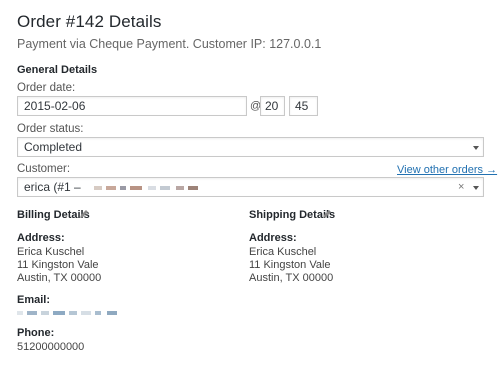 Image resolution: width=500 pixels, height=368 pixels. Describe the element at coordinates (51, 347) in the screenshot. I see `billing-phone-value: 51200000000` at that location.